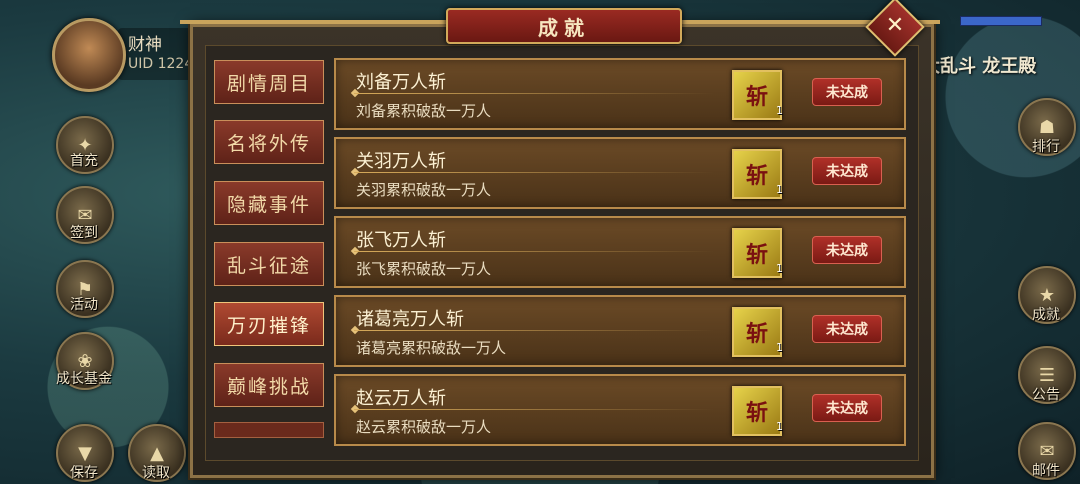  Describe the element at coordinates (269, 385) in the screenshot. I see `tab-peak-challenge: 巅峰挑战` at that location.